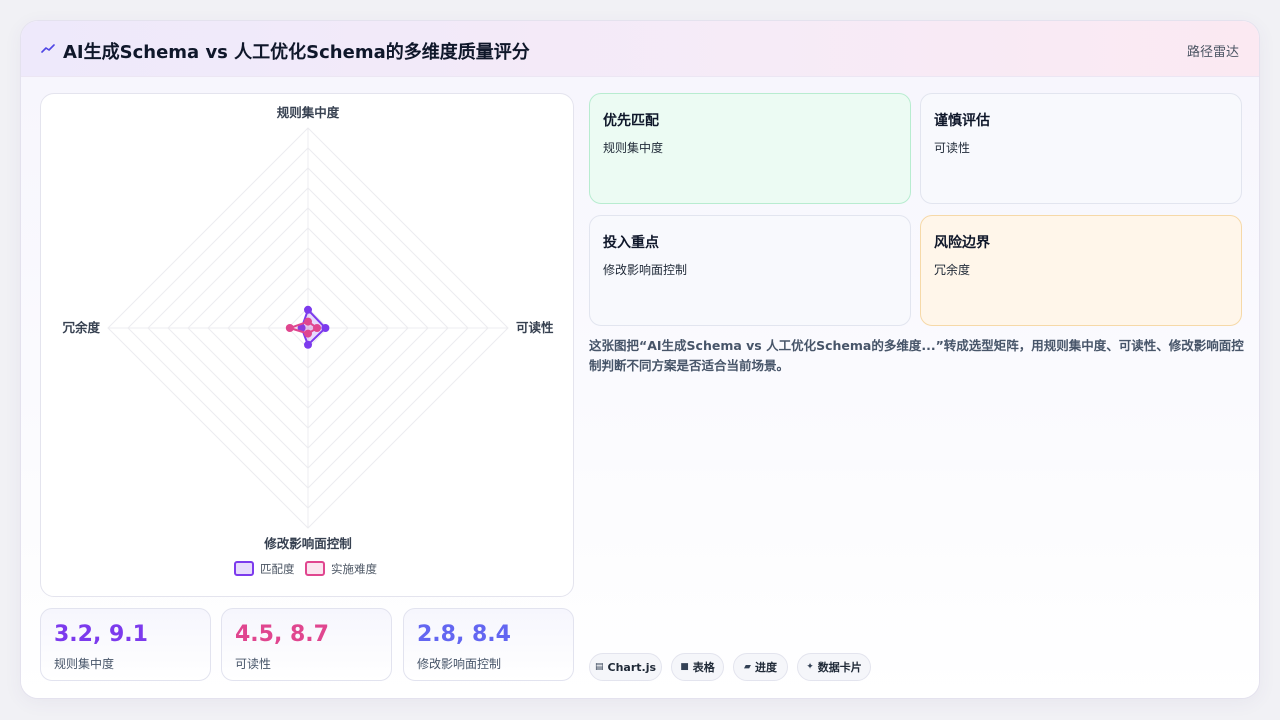  What do you see at coordinates (684, 667) in the screenshot?
I see `table-icon: ■` at bounding box center [684, 667].